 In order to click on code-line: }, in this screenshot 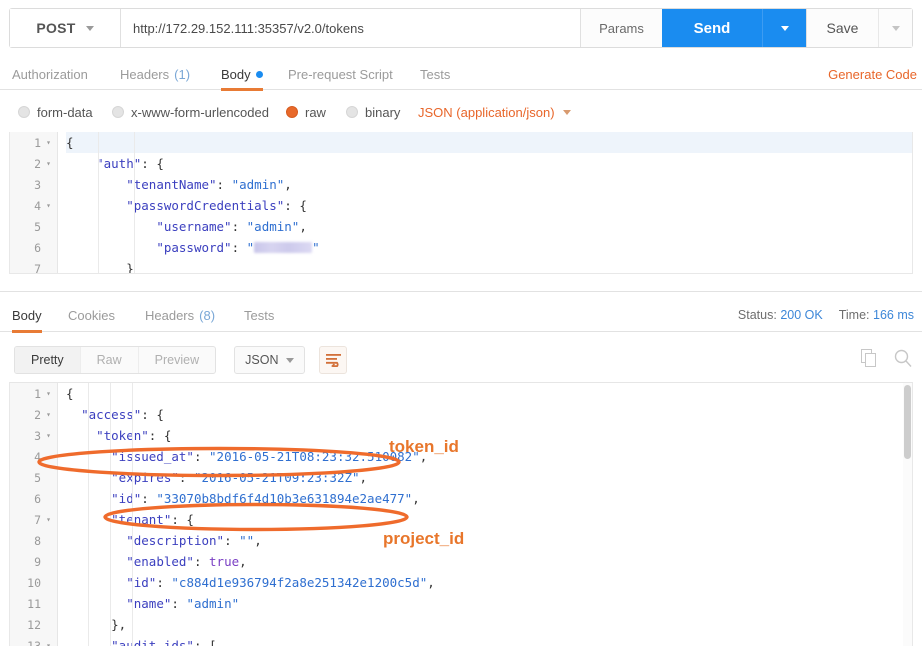, I will do `click(96, 624)`.